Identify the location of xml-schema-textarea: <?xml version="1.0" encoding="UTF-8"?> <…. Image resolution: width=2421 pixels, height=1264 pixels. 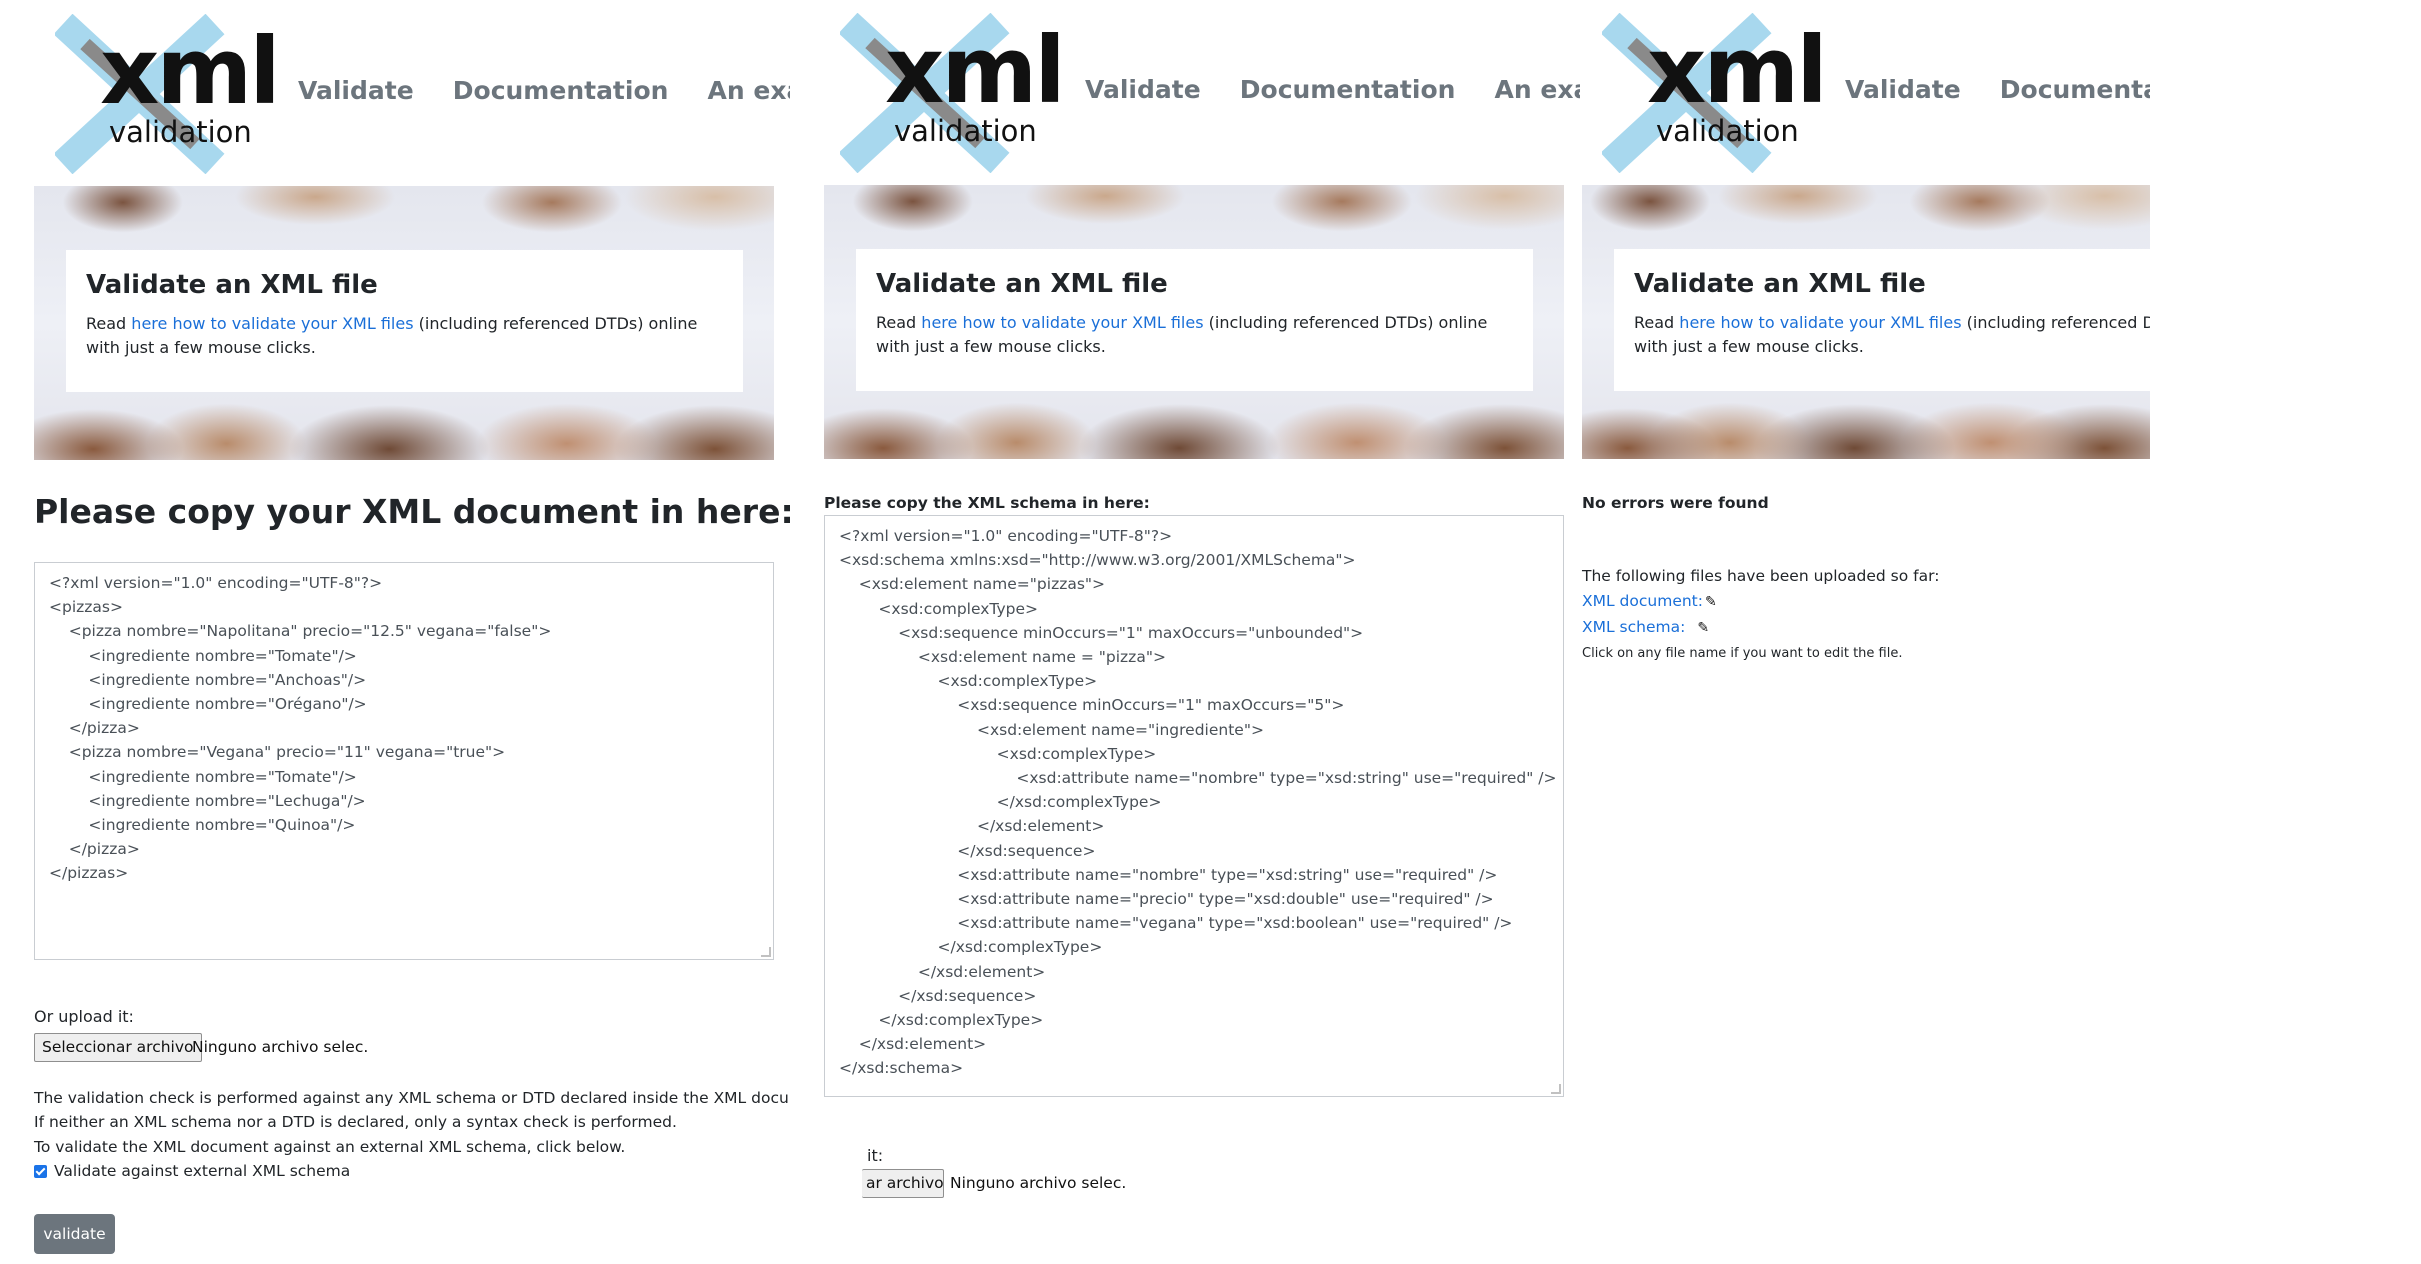
(1194, 806).